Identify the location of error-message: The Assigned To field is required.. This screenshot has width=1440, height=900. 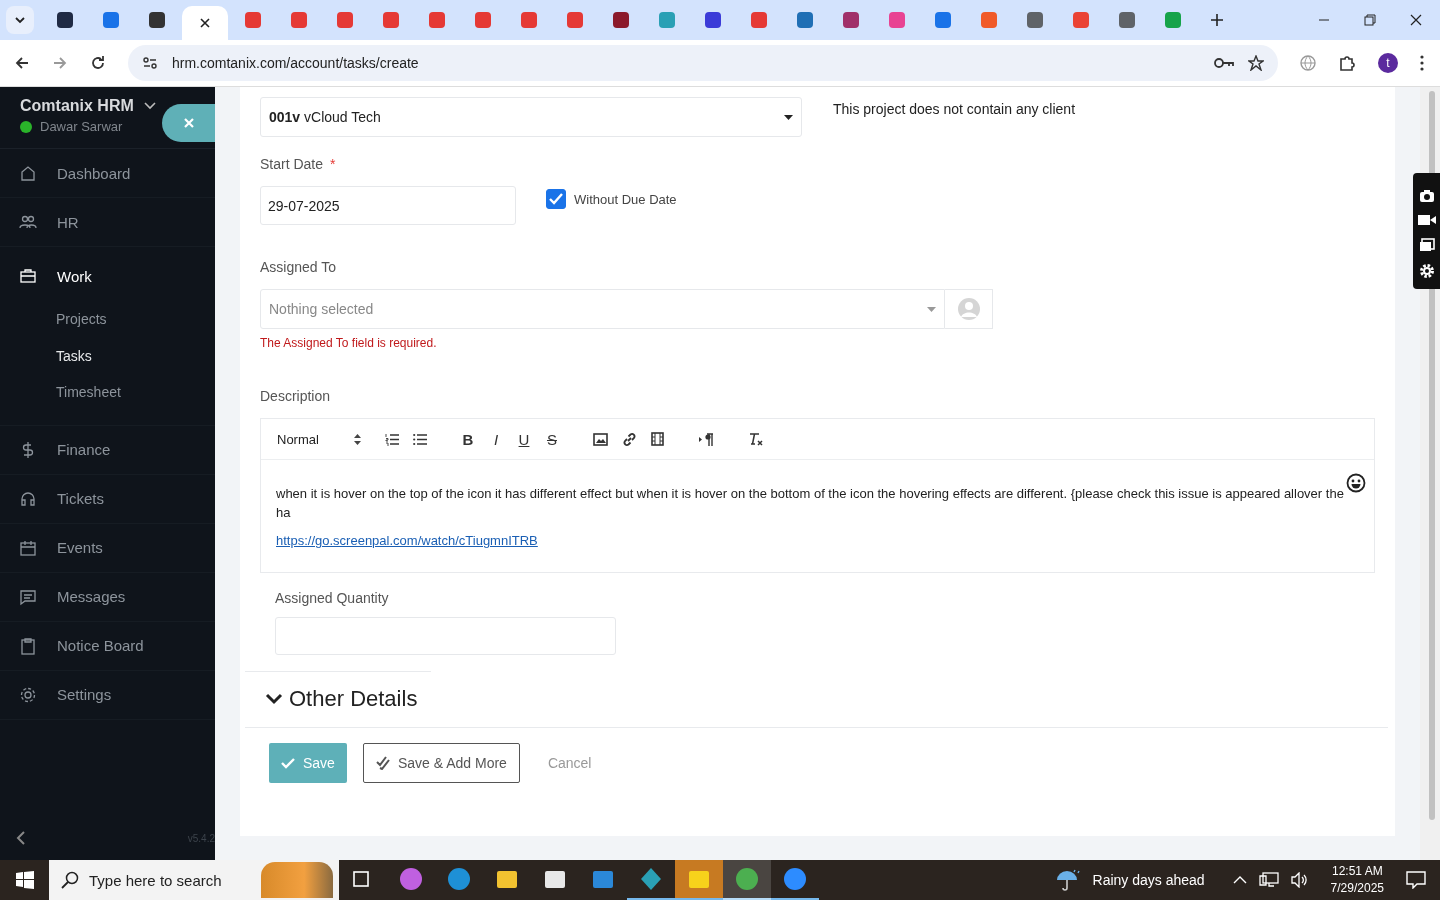
(349, 343).